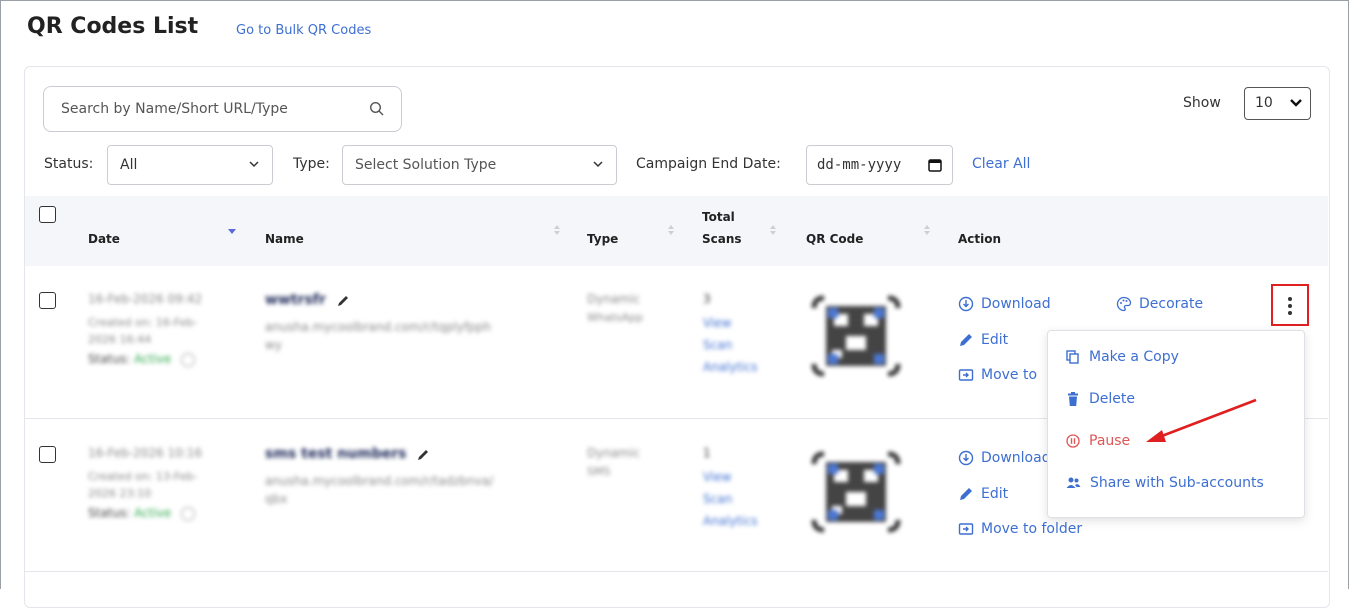 The width and height of the screenshot is (1351, 608). I want to click on sort-desc-icon, so click(232, 232).